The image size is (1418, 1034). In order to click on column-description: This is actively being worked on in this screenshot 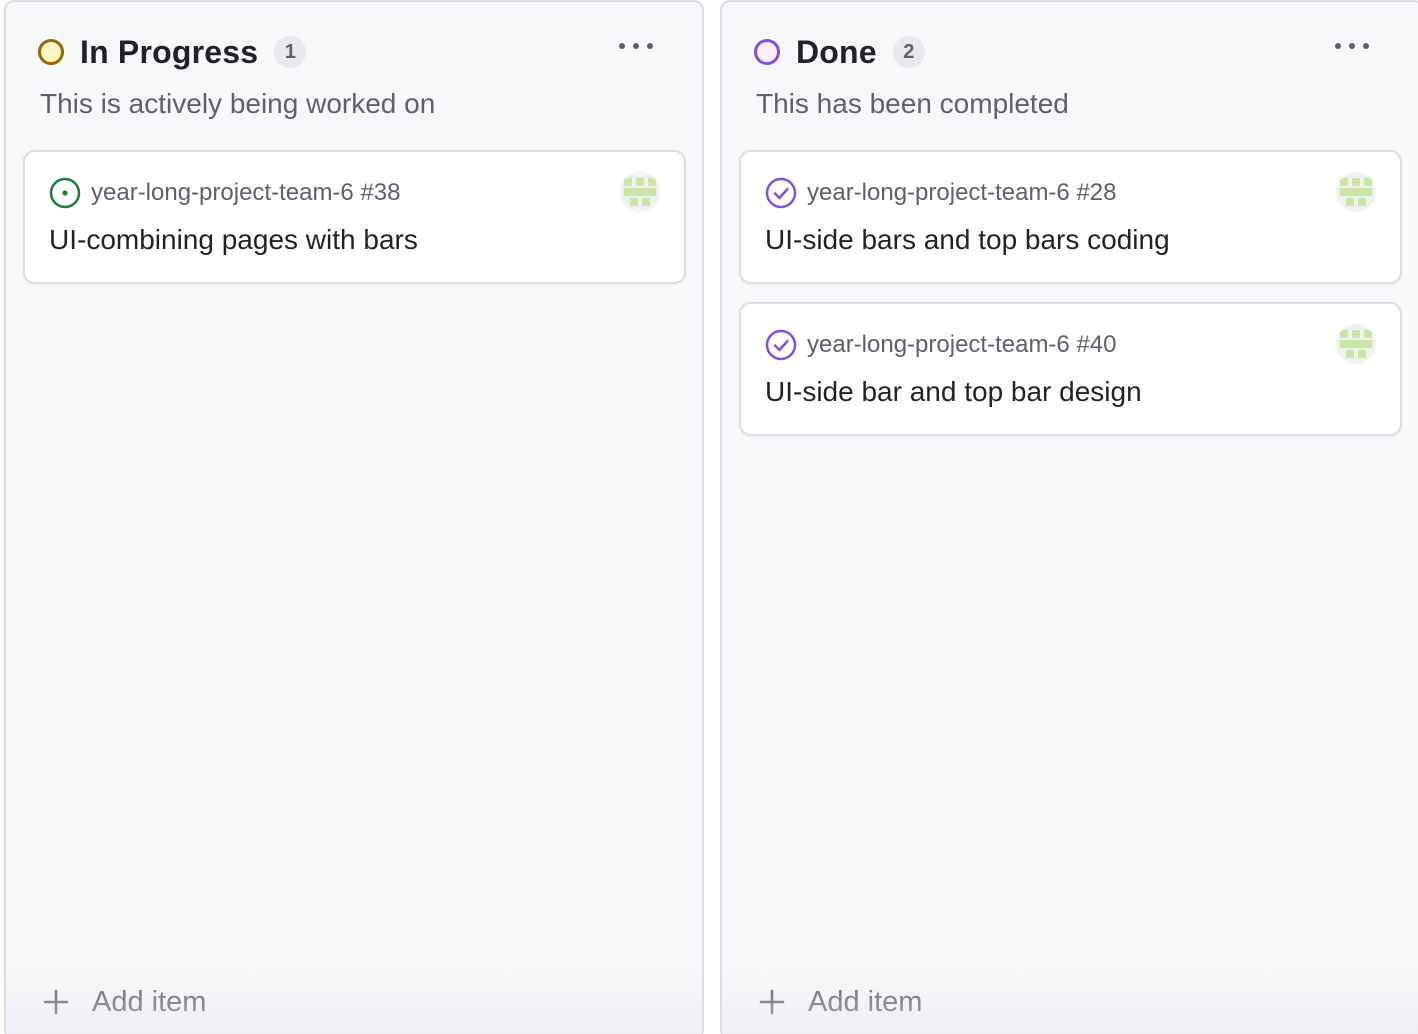, I will do `click(238, 103)`.